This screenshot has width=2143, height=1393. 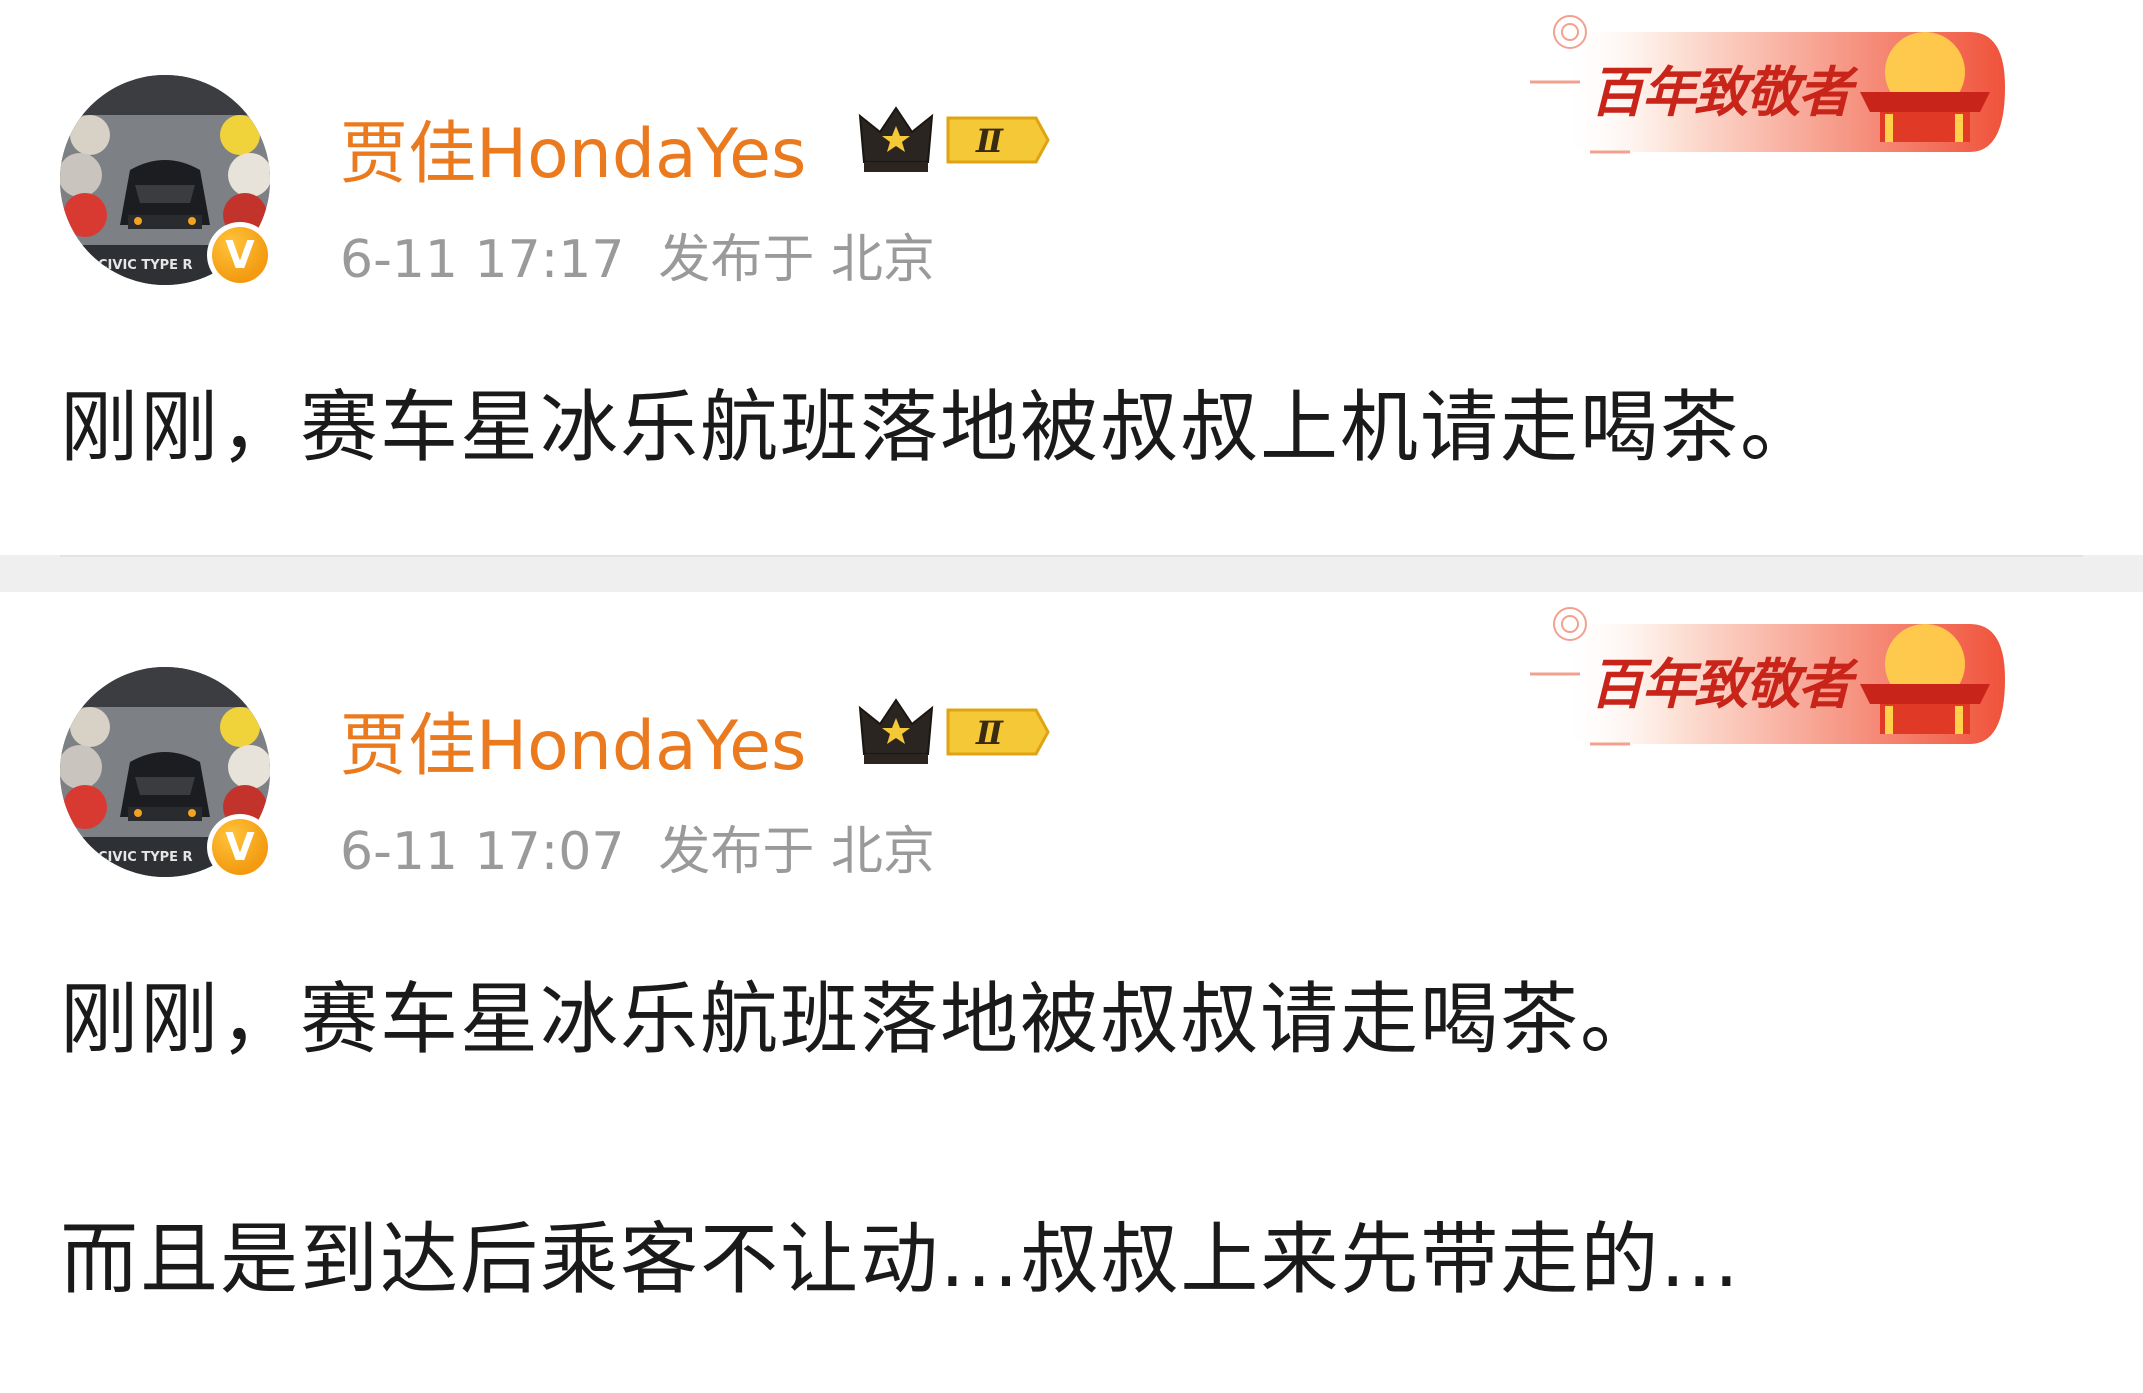 I want to click on post-time: 6-11 17:07, so click(x=482, y=852).